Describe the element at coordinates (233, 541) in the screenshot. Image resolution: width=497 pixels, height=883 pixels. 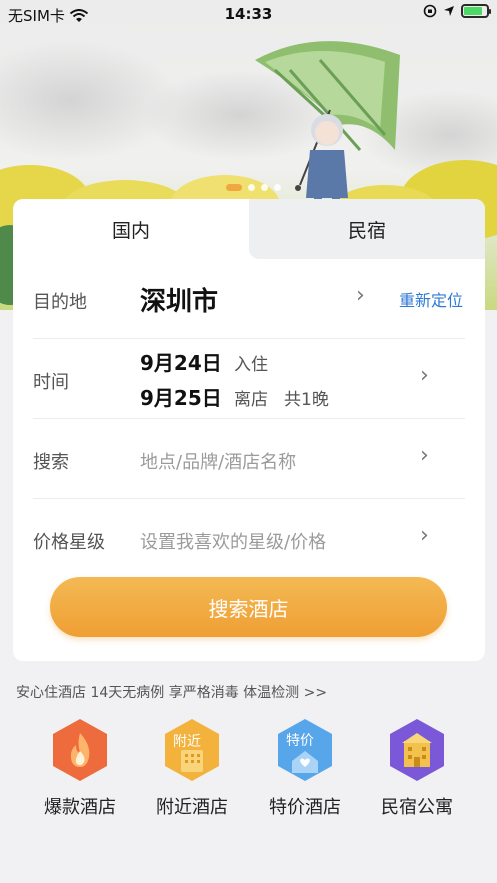
I see `price-star-input: 设置我喜欢的星级/价格` at that location.